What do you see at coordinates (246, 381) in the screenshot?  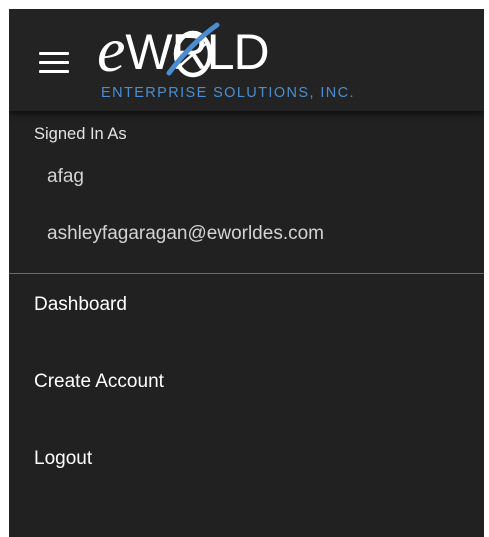 I see `menu-item-create-account: Create Account` at bounding box center [246, 381].